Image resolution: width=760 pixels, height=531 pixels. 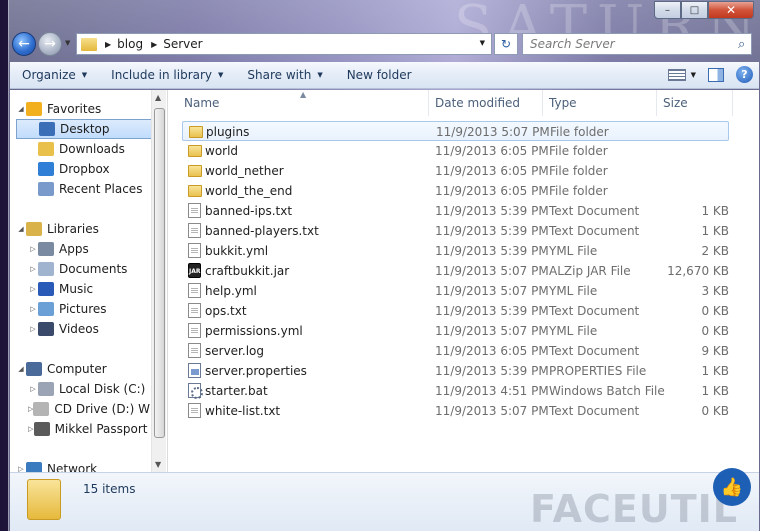 I want to click on nav-item-documents: ▷ Documents, so click(x=86, y=269).